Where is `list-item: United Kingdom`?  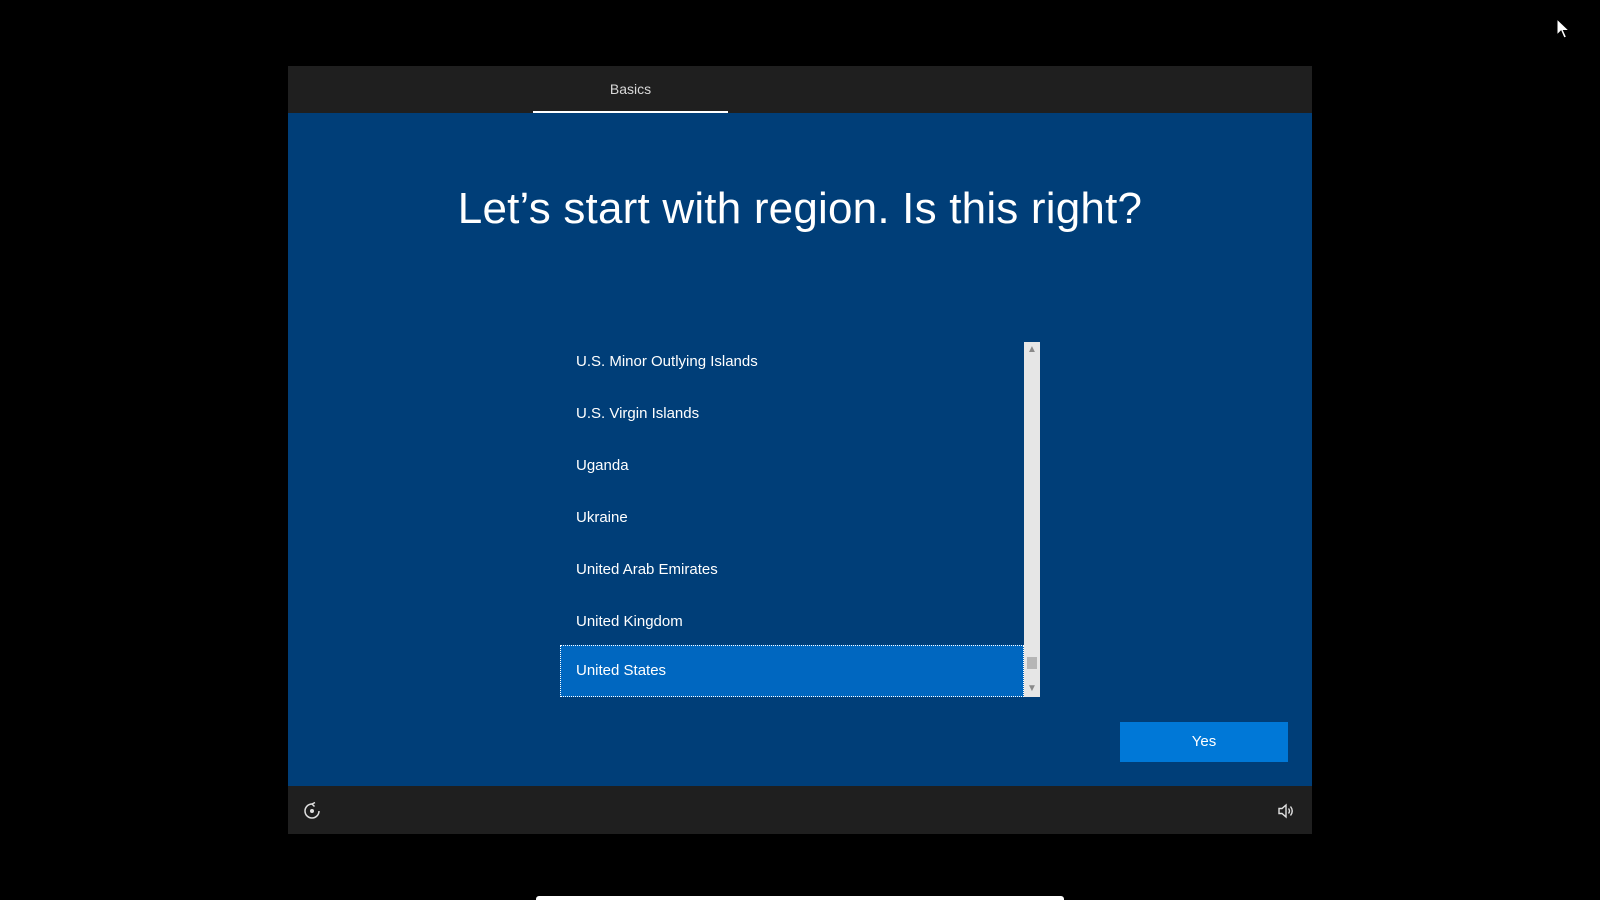 list-item: United Kingdom is located at coordinates (792, 622).